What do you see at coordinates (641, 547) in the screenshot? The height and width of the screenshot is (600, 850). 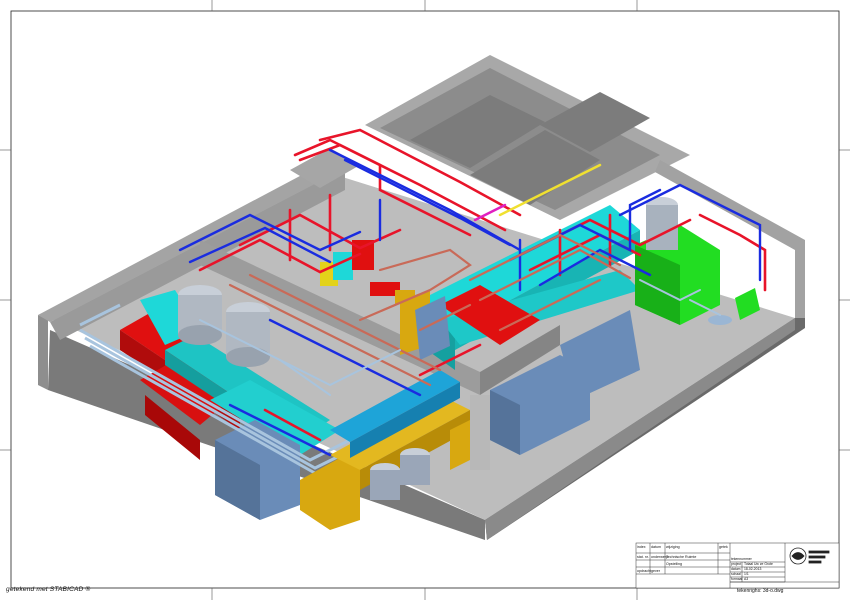 I see `title-block-cell: index` at bounding box center [641, 547].